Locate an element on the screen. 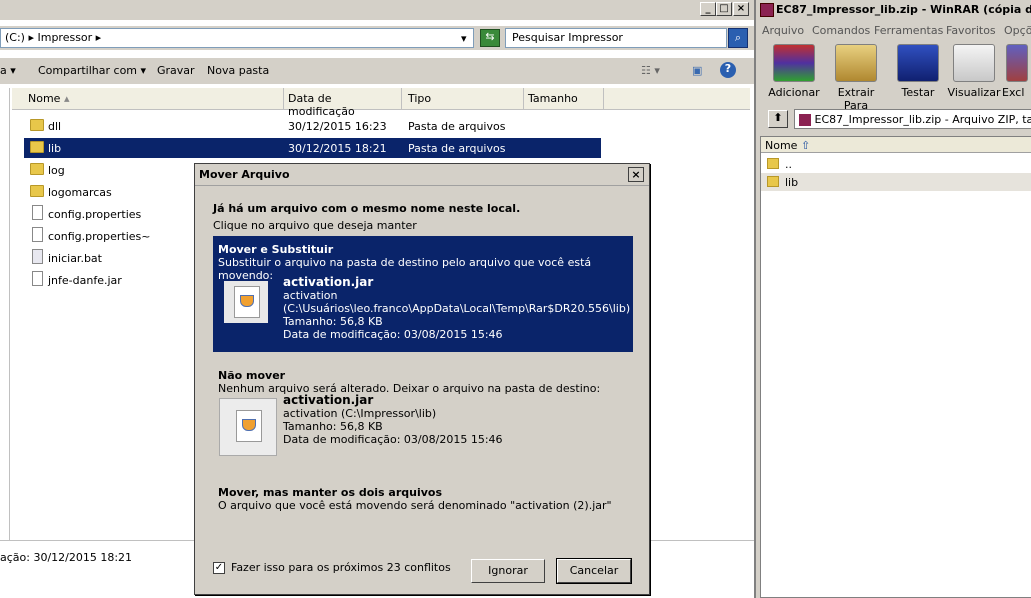 Image resolution: width=1031 pixels, height=598 pixels. close-button: × is located at coordinates (741, 9).